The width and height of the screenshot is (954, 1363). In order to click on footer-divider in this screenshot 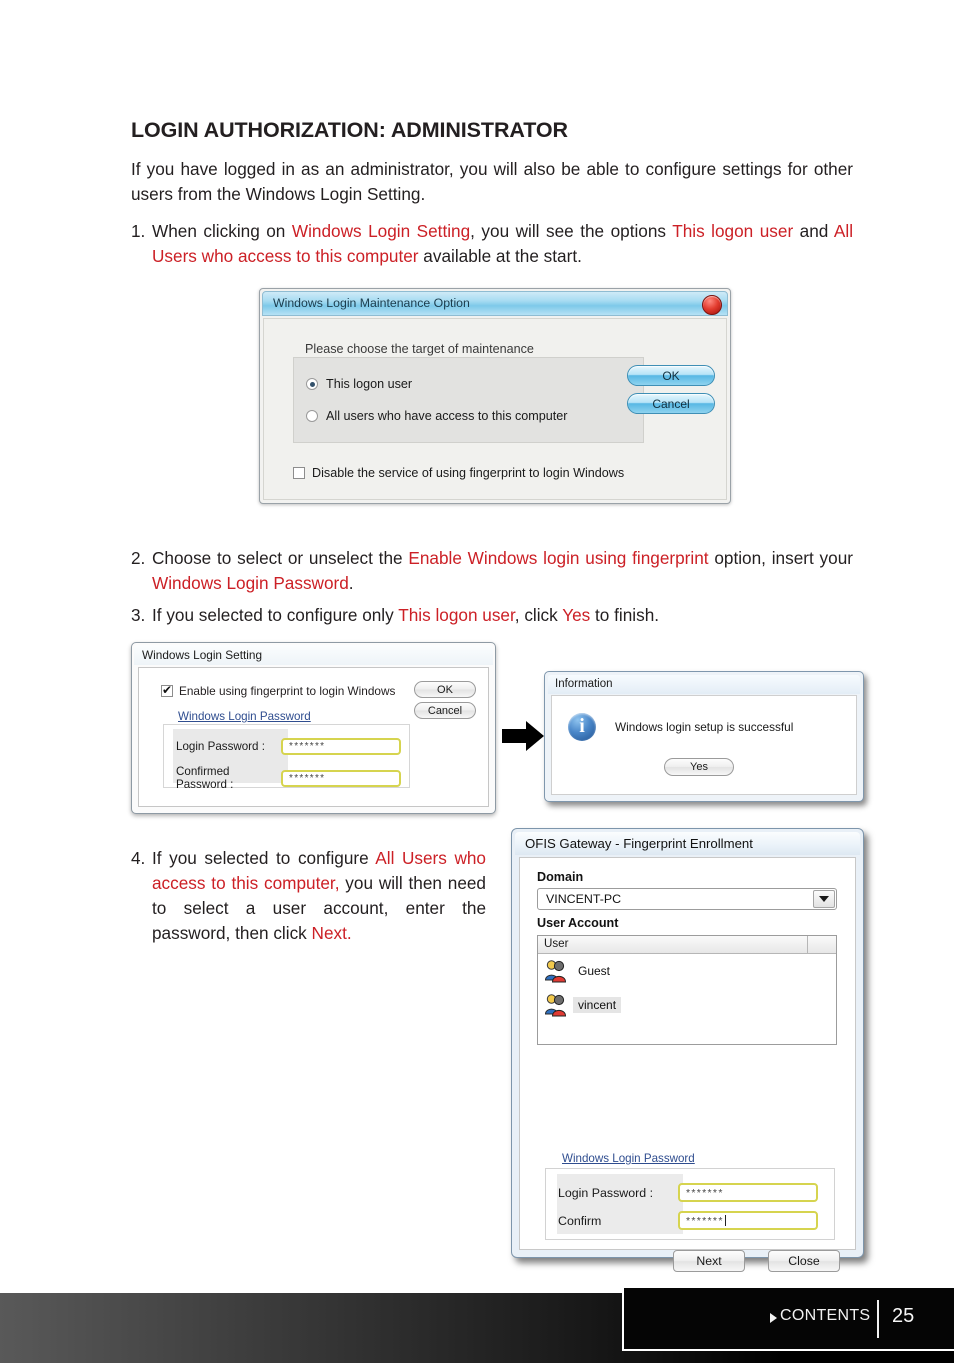, I will do `click(878, 1319)`.